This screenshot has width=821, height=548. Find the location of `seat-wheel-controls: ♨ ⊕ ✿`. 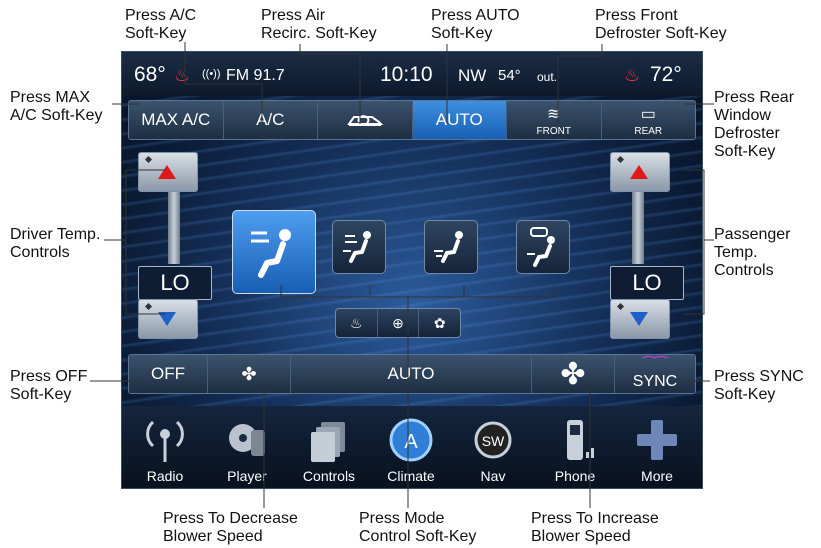

seat-wheel-controls: ♨ ⊕ ✿ is located at coordinates (398, 323).